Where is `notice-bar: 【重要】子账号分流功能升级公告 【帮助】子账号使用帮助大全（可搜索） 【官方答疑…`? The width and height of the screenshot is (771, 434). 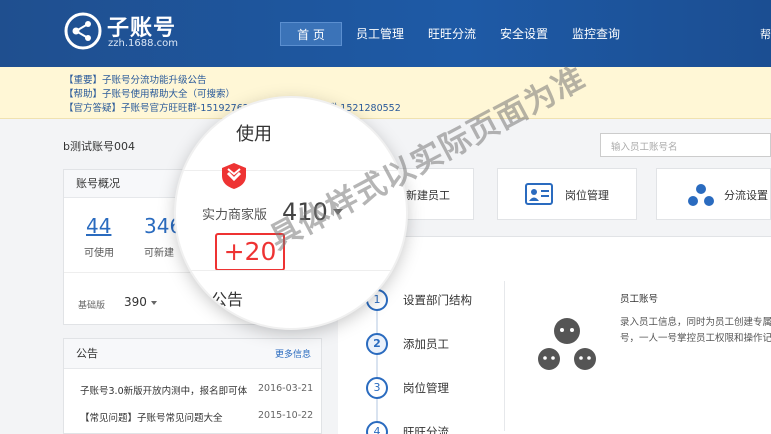 notice-bar: 【重要】子账号分流功能升级公告 【帮助】子账号使用帮助大全（可搜索） 【官方答疑… is located at coordinates (385, 93).